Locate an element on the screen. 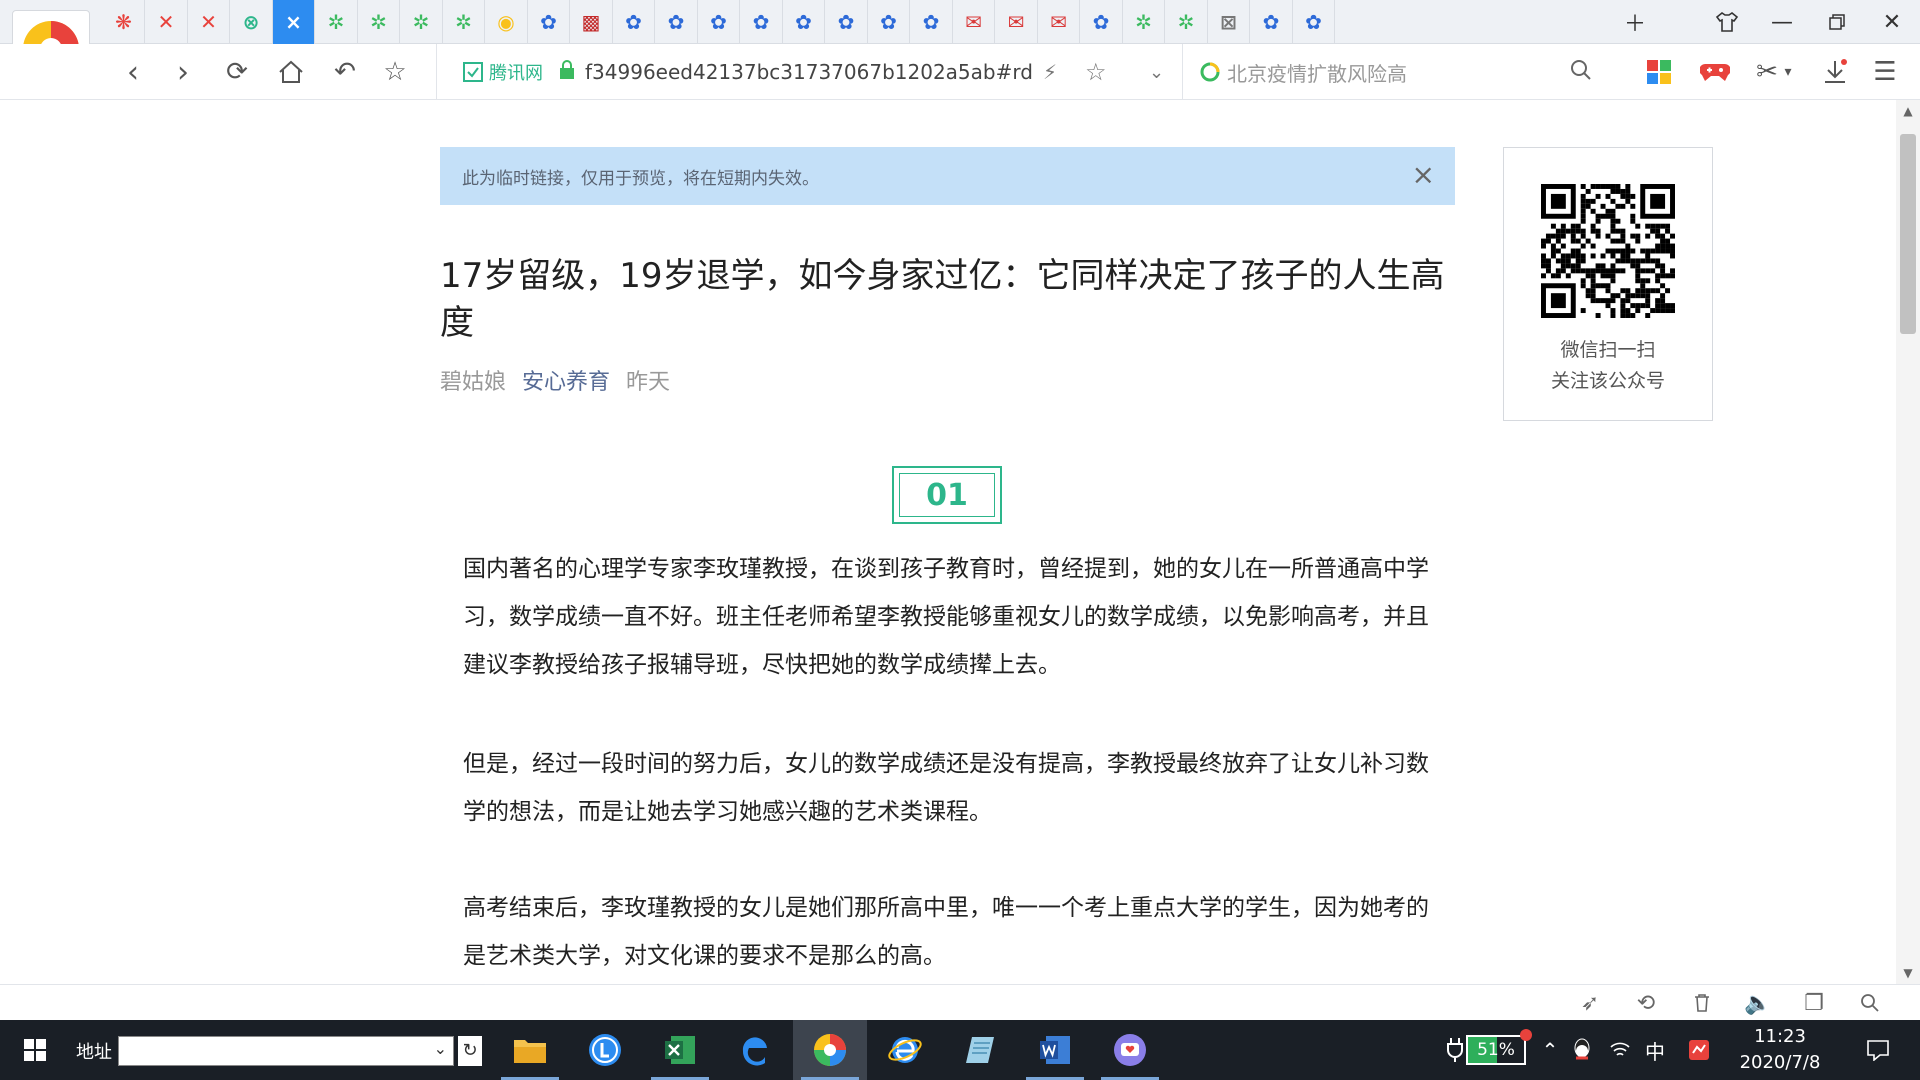 This screenshot has width=1920, height=1080. page-scrollbar: ▲ ▼ is located at coordinates (1908, 542).